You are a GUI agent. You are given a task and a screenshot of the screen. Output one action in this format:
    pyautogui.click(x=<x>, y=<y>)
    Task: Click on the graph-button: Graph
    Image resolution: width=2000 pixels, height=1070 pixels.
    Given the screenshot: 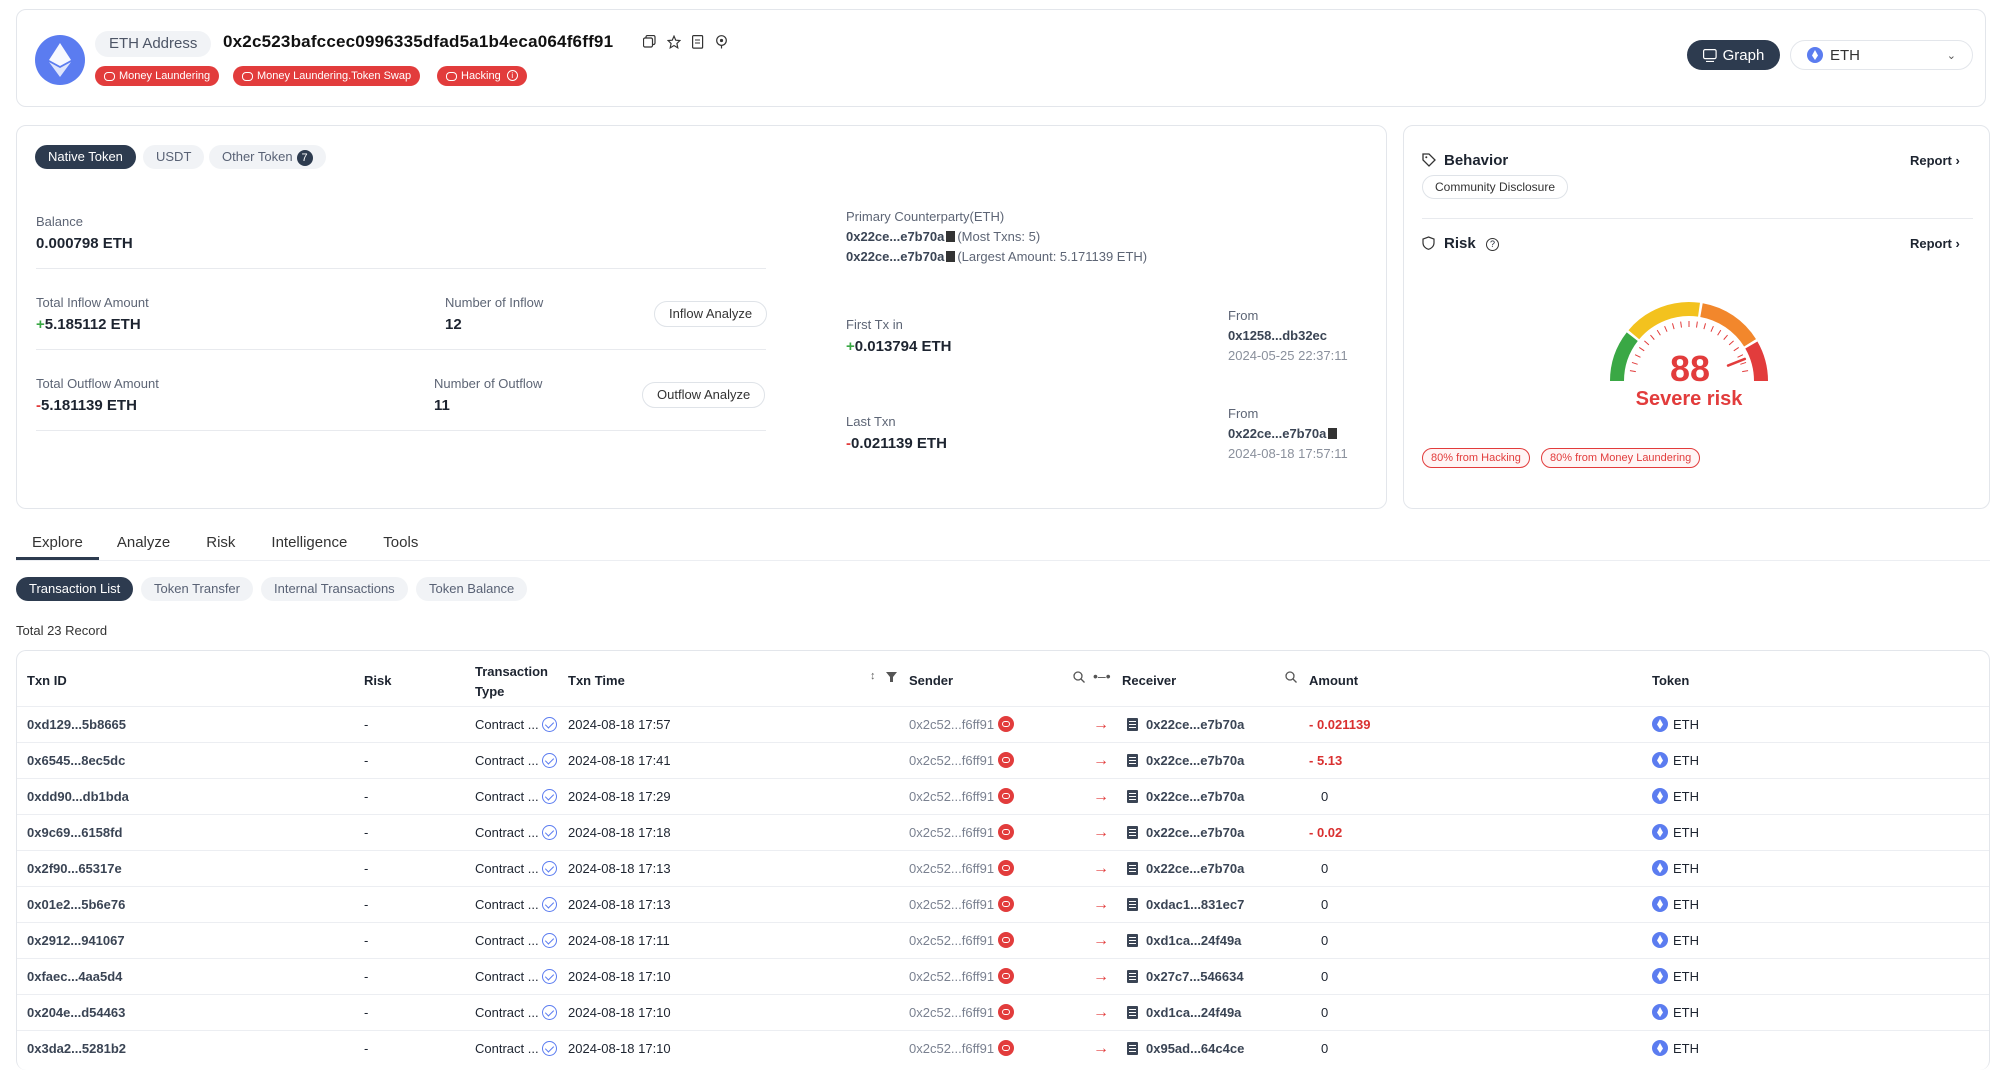 What is the action you would take?
    pyautogui.click(x=1733, y=55)
    